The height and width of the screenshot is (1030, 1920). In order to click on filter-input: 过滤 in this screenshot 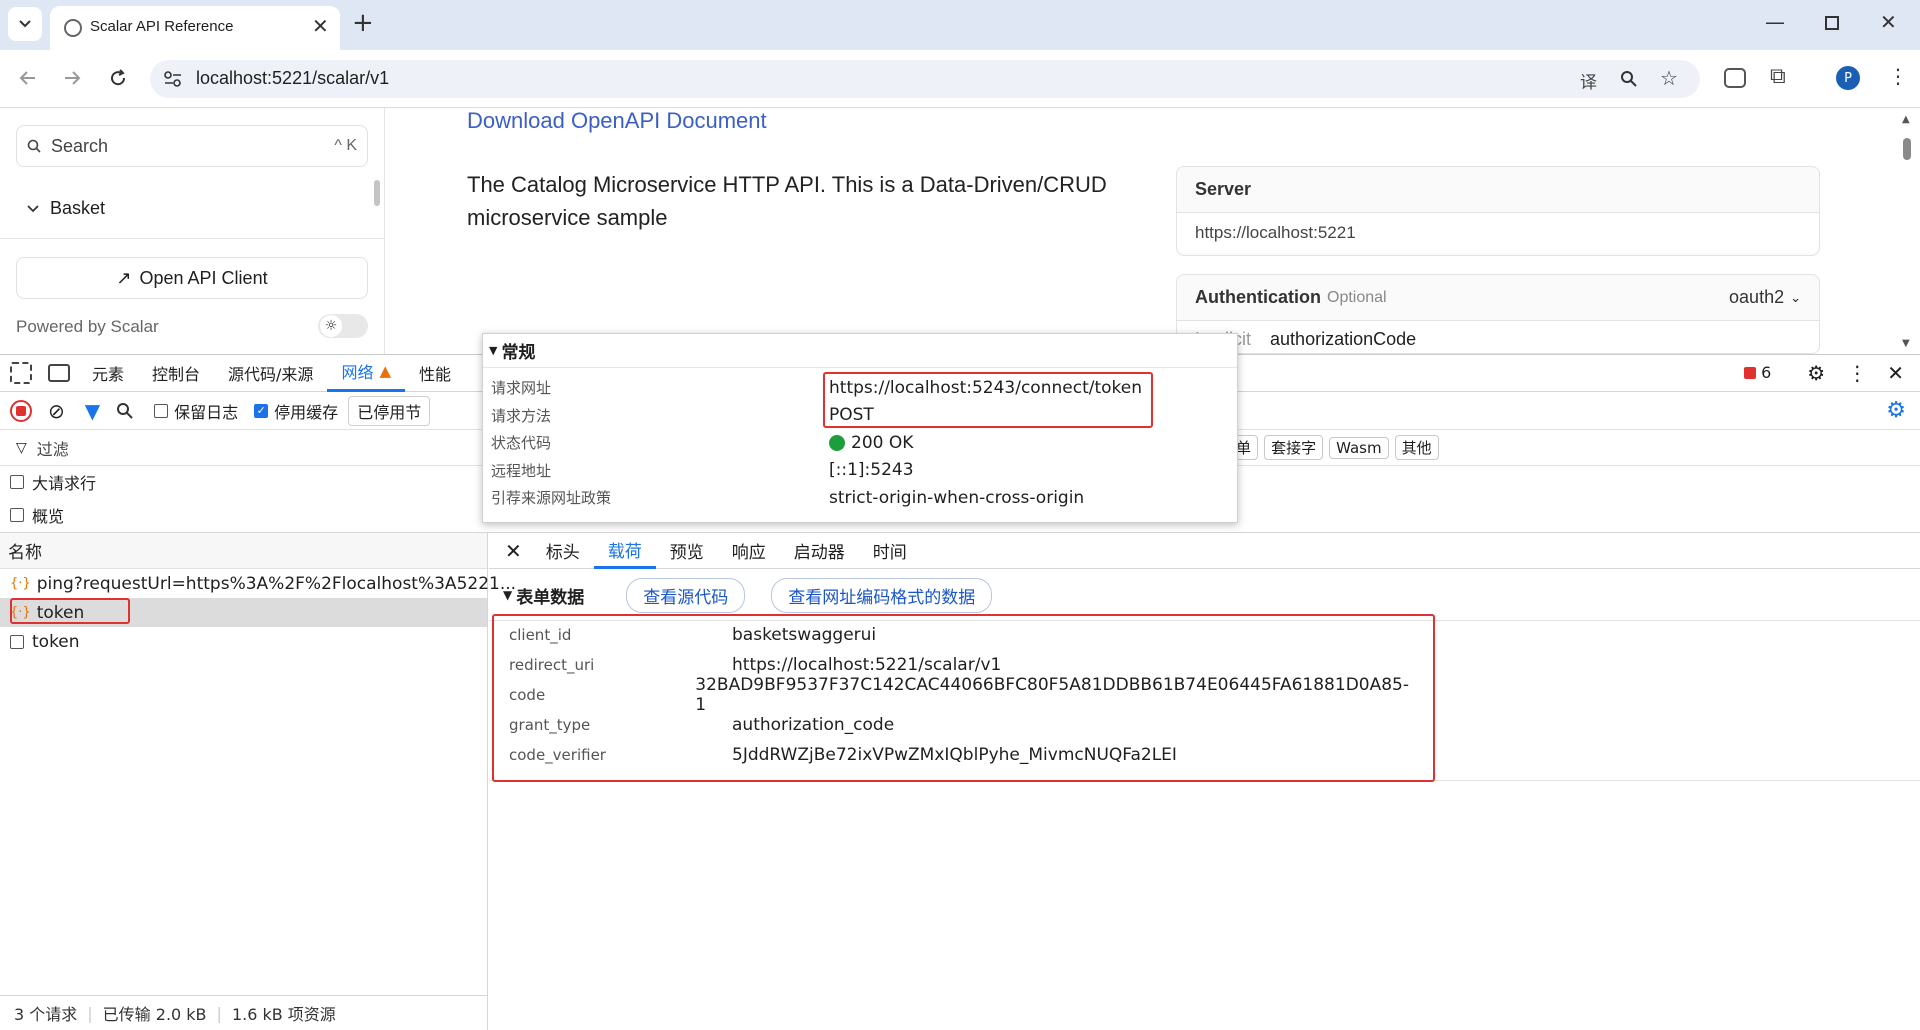, I will do `click(53, 448)`.